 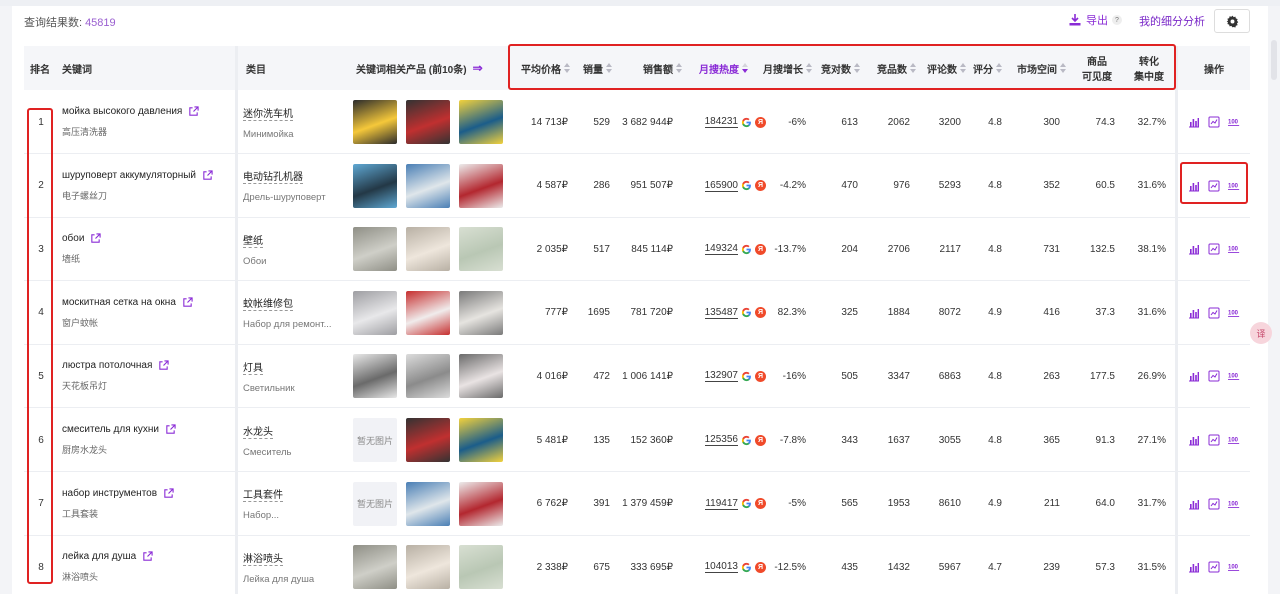 What do you see at coordinates (1117, 20) in the screenshot?
I see `help-icon: ?` at bounding box center [1117, 20].